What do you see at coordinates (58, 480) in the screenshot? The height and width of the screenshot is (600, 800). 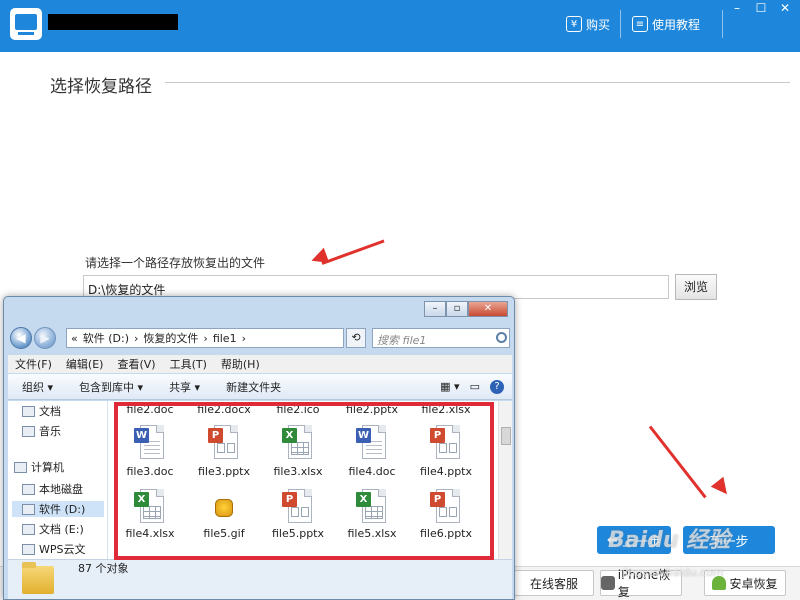 I see `navigation-pane: 文档 音乐 计算机 本地磁盘 软件 (D:) 文档 (E:) WPS云文` at bounding box center [58, 480].